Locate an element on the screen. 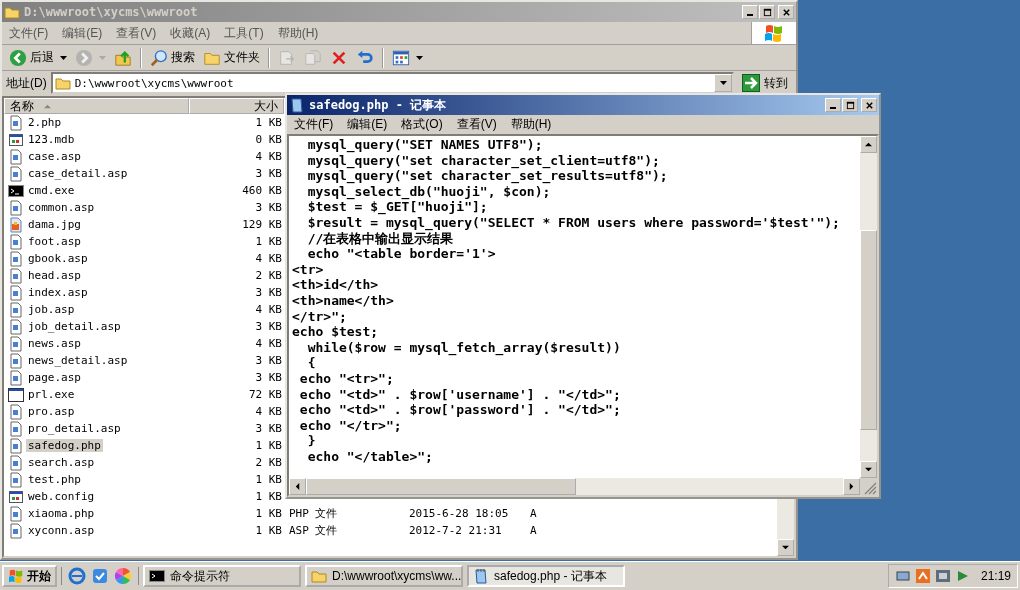 This screenshot has height=590, width=1020. column-header: 大小 is located at coordinates (236, 106).